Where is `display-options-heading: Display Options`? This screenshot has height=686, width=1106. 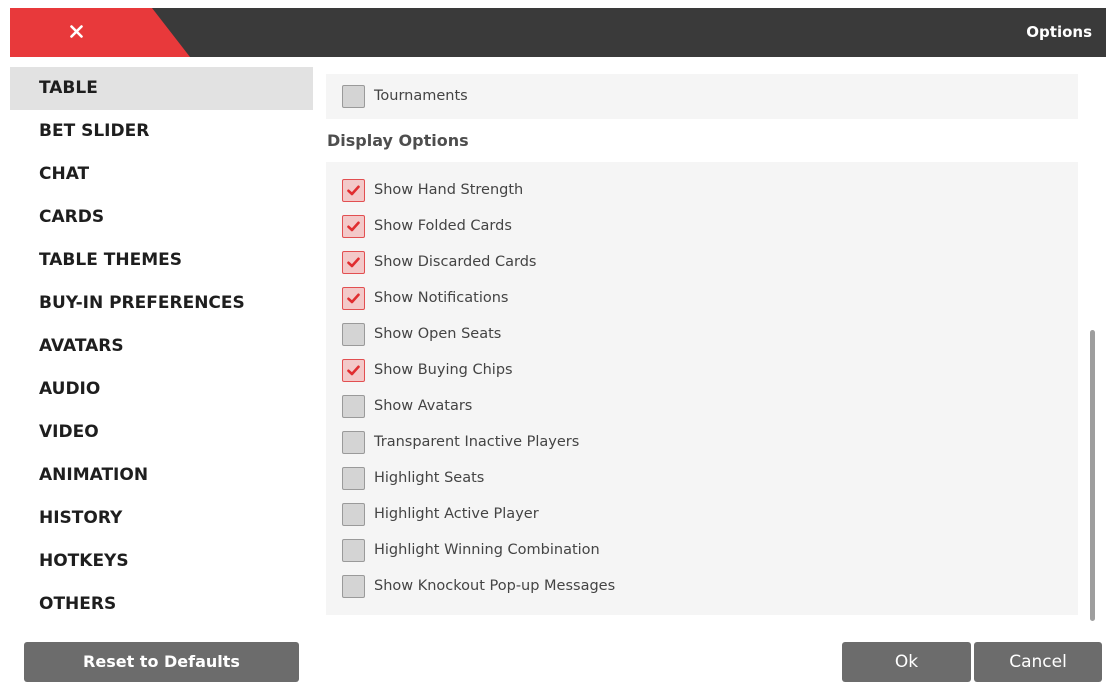
display-options-heading: Display Options is located at coordinates (398, 140).